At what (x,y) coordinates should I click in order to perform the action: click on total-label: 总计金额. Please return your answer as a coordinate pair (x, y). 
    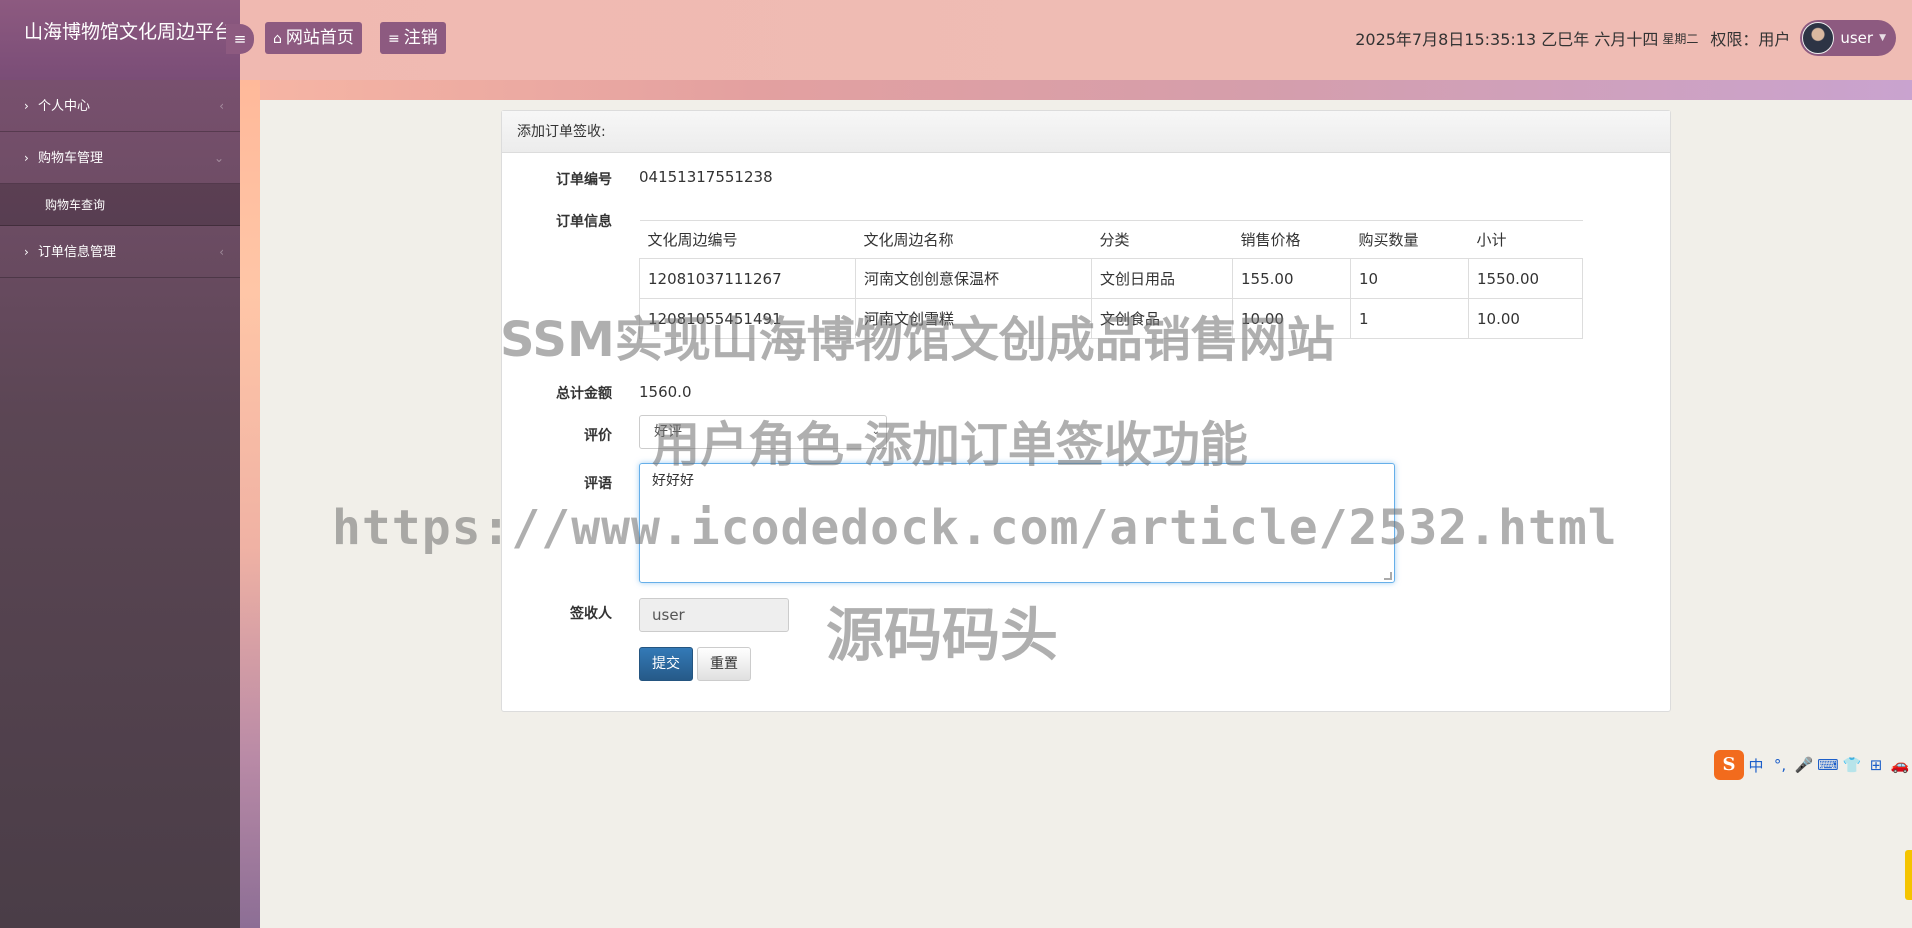
    Looking at the image, I should click on (584, 394).